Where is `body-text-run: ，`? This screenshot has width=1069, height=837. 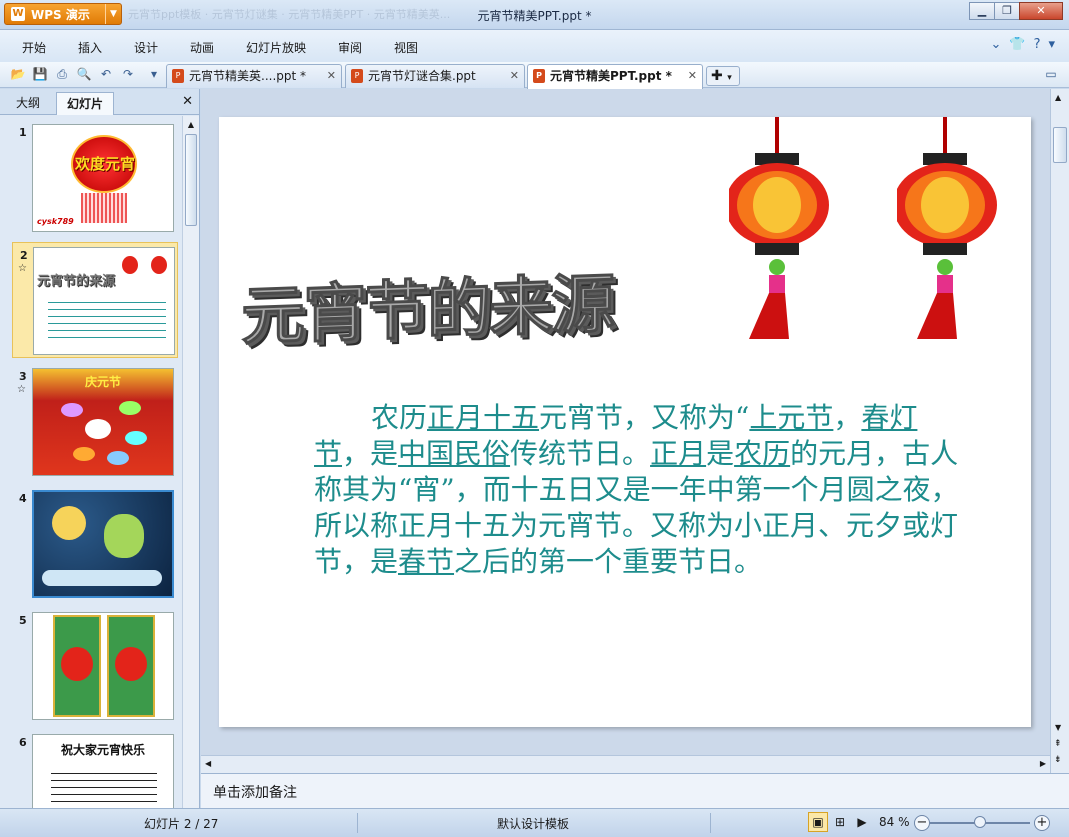 body-text-run: ， is located at coordinates (847, 417).